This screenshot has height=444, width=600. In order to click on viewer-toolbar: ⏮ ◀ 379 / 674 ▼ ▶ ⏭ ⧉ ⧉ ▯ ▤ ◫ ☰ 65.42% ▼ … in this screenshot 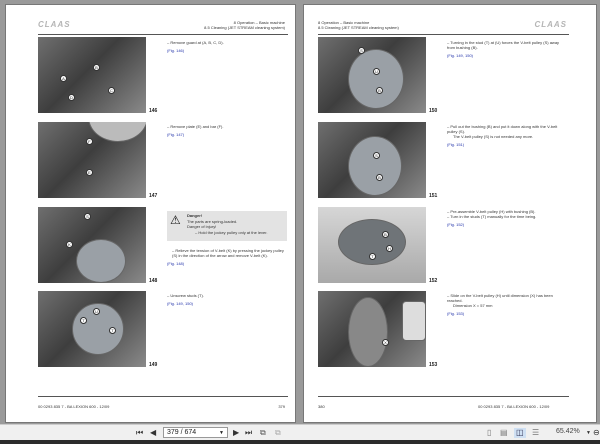, I will do `click(300, 432)`.